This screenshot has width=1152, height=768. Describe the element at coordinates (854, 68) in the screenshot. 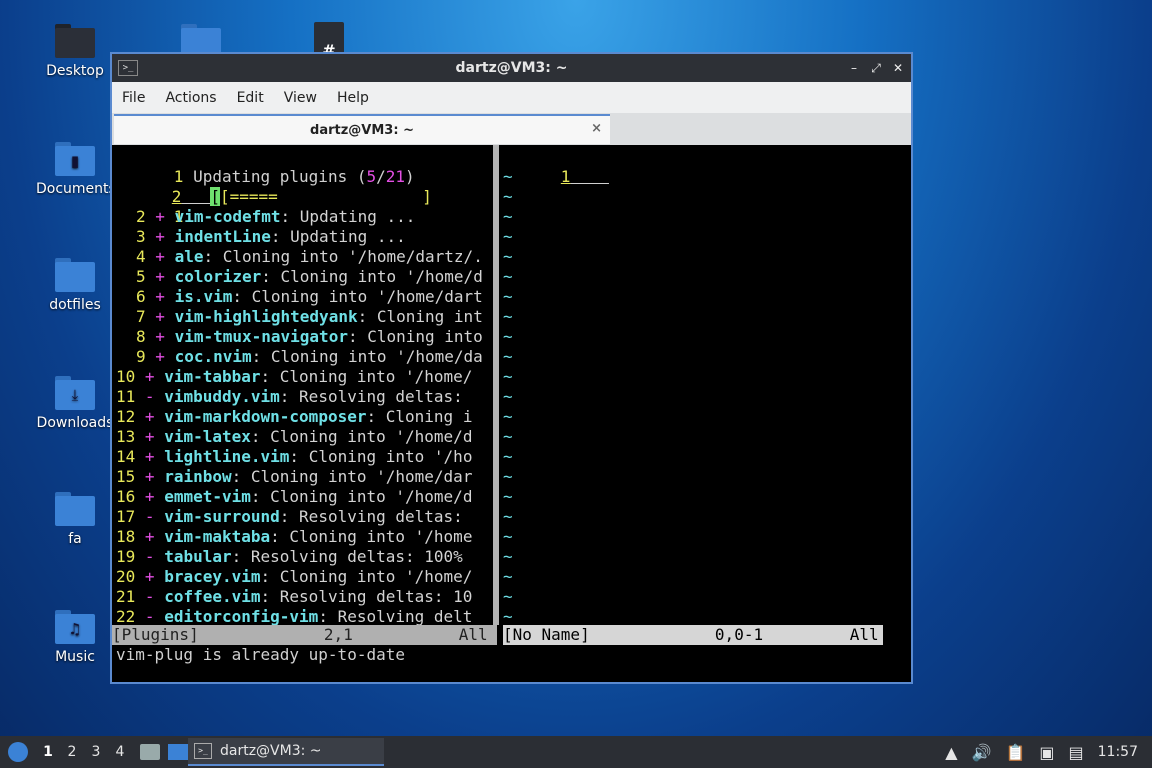

I see `minimize-icon: –` at that location.